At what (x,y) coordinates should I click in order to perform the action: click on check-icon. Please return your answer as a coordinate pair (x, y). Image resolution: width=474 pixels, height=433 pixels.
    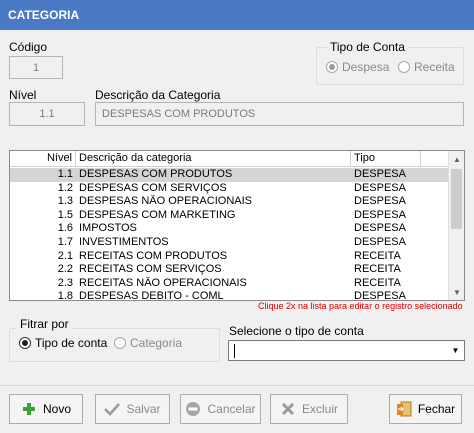
    Looking at the image, I should click on (112, 409).